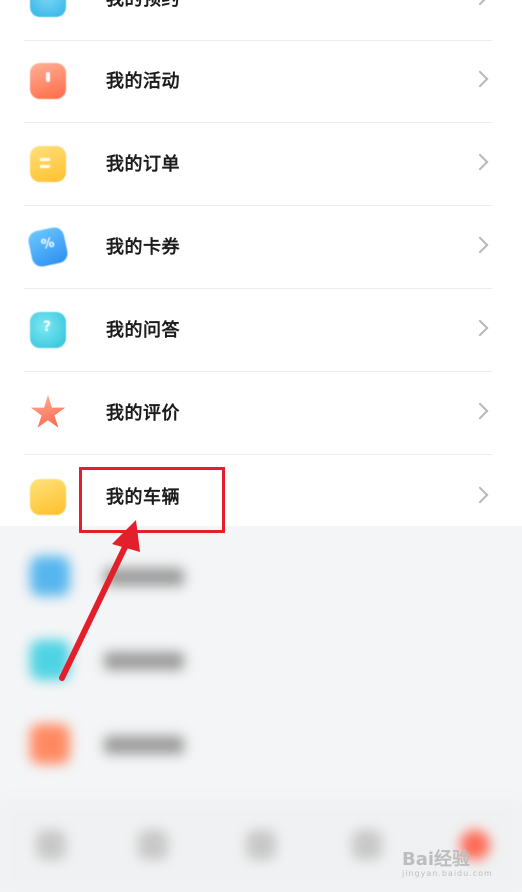 The height and width of the screenshot is (892, 522). Describe the element at coordinates (143, 330) in the screenshot. I see `menu-item-label: 我的问答` at that location.